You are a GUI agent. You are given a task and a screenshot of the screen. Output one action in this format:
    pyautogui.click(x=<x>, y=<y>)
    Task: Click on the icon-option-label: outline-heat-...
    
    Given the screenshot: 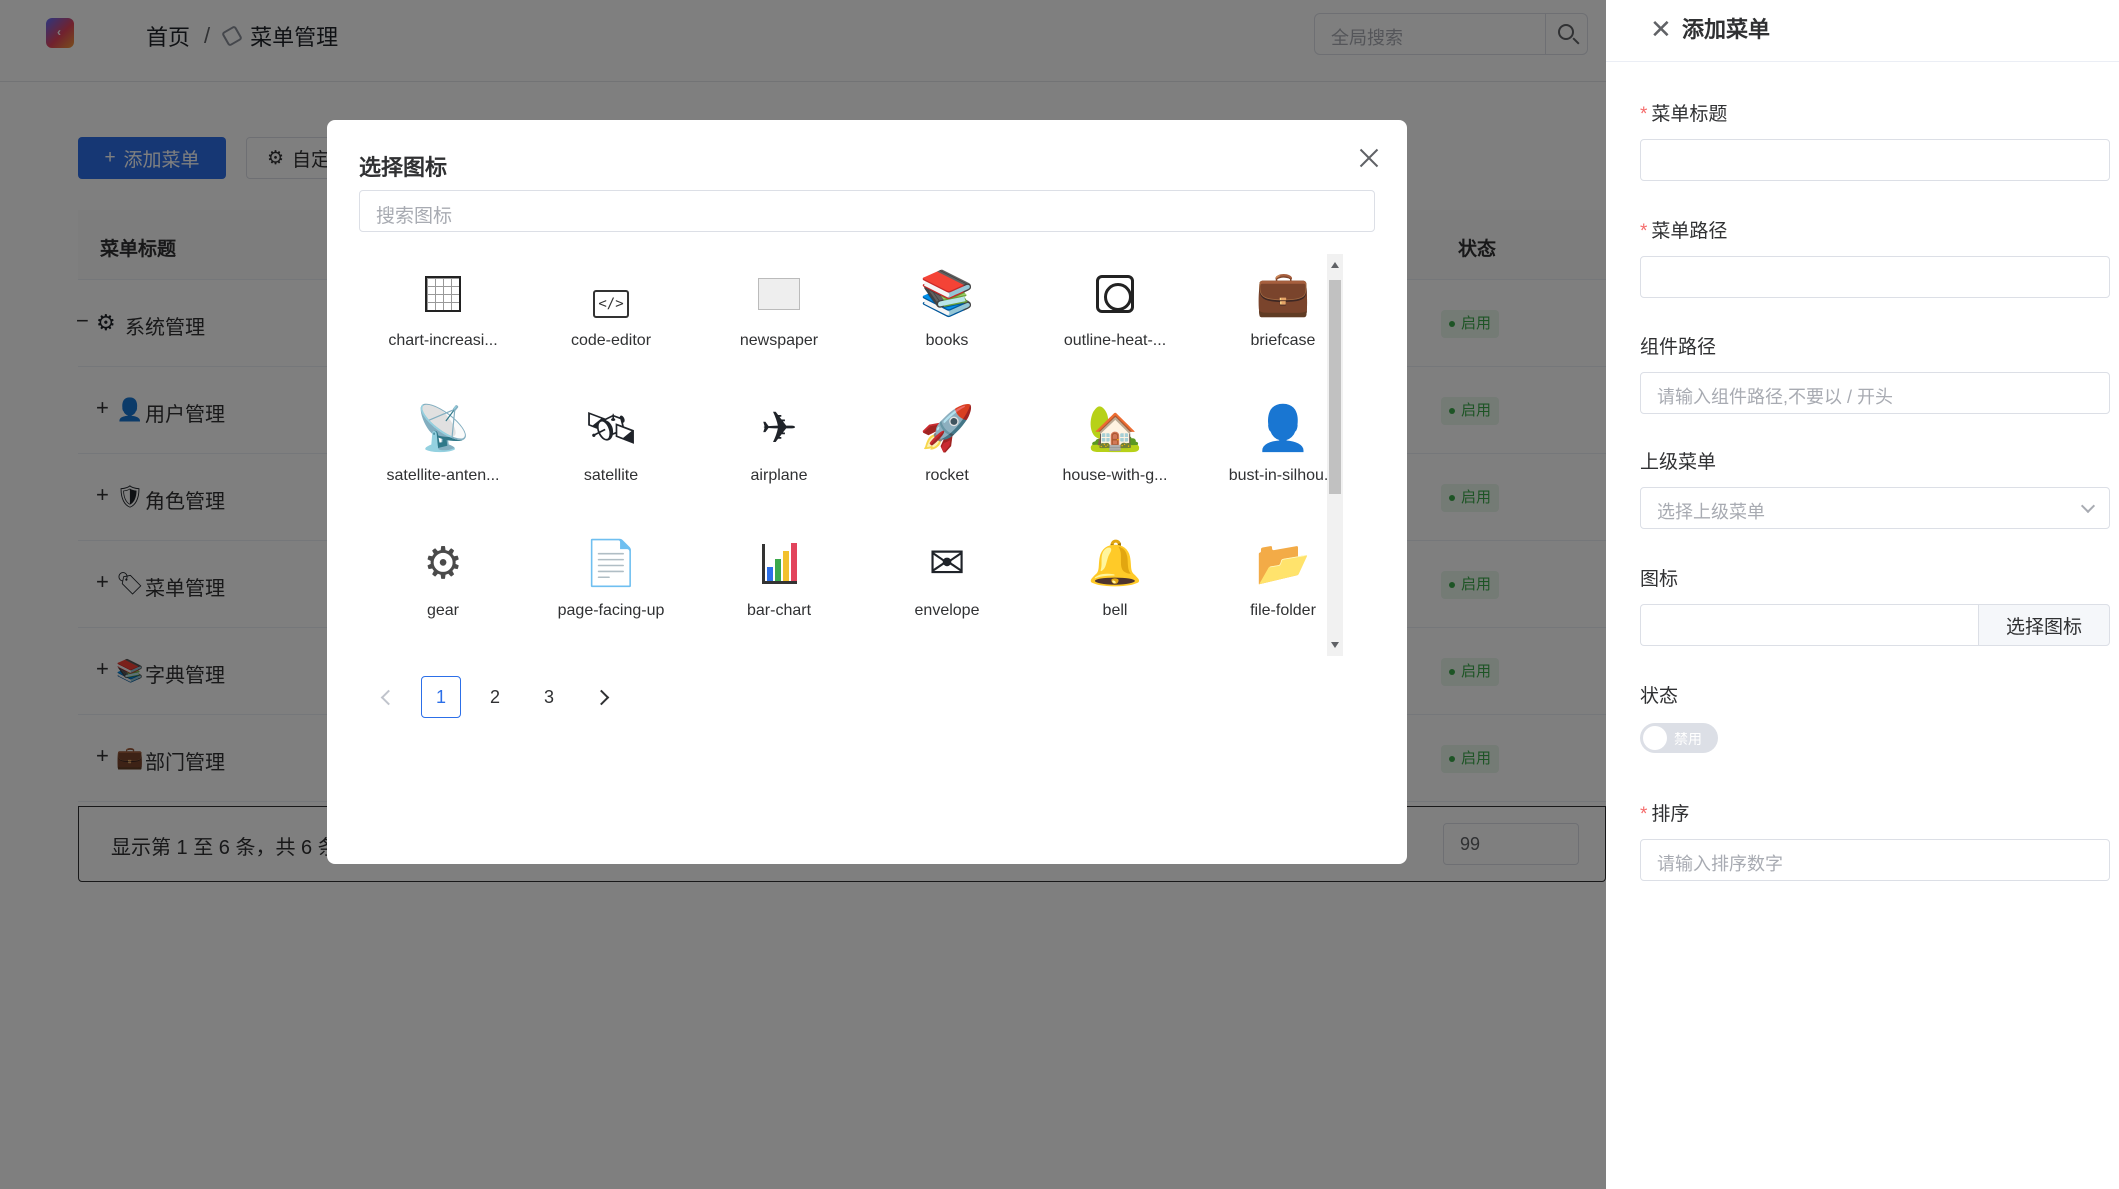 What is the action you would take?
    pyautogui.click(x=1115, y=340)
    